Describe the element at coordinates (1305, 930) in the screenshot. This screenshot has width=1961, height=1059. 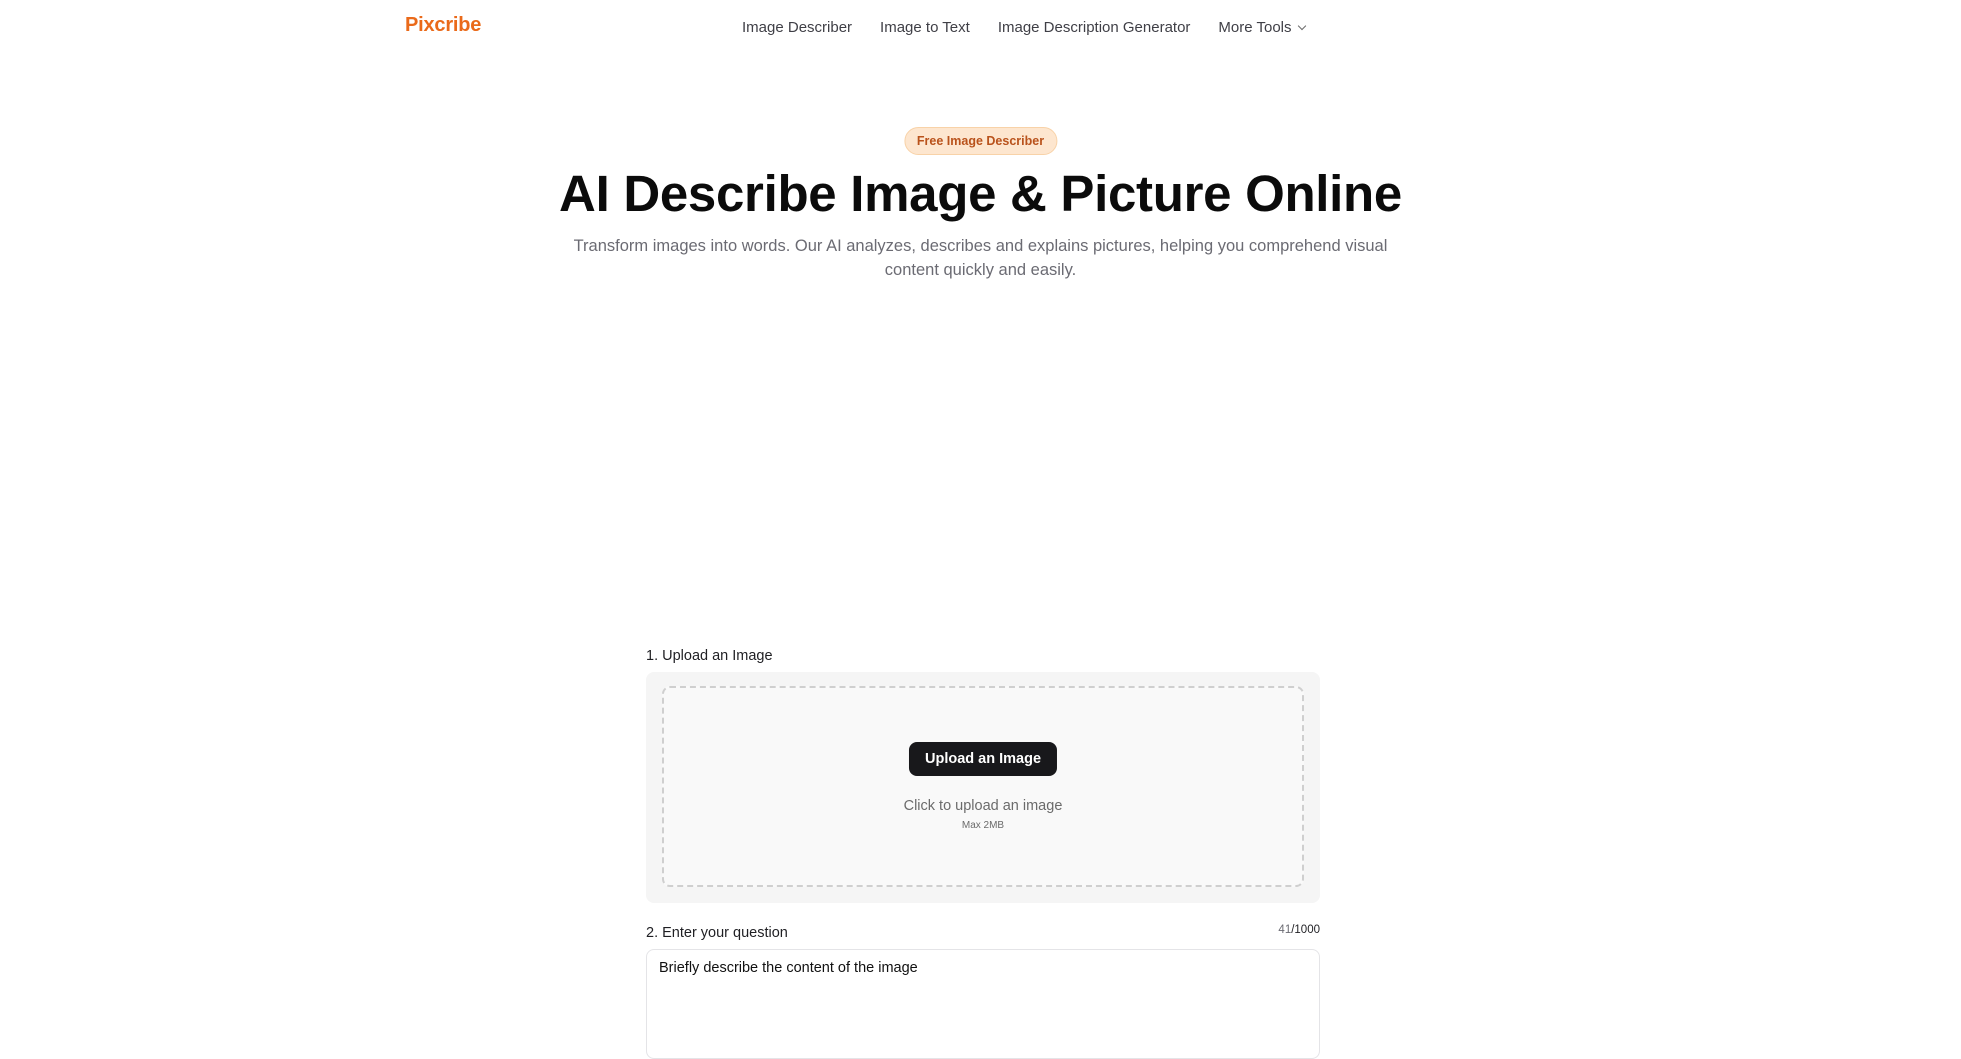
I see `char-limit: /1000` at that location.